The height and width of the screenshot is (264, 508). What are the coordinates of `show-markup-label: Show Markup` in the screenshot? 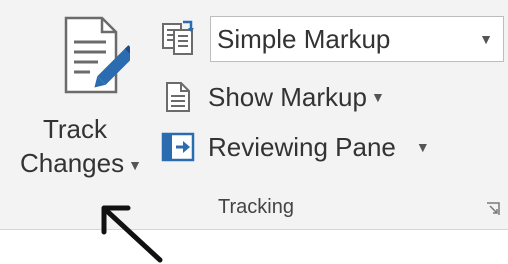 It's located at (287, 96).